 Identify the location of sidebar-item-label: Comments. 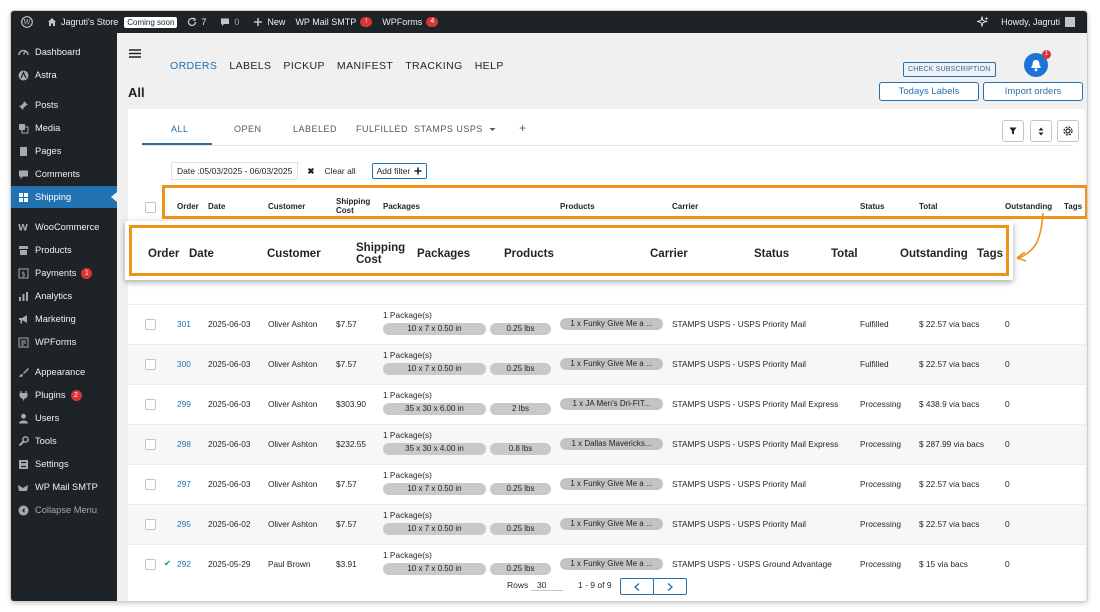
(57, 174).